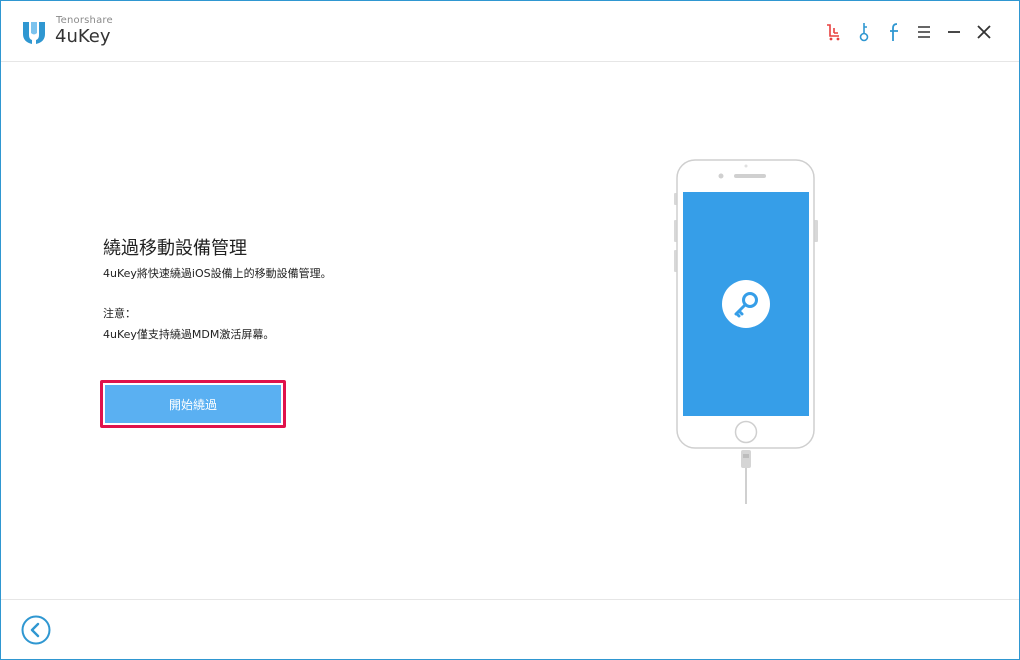  Describe the element at coordinates (746, 331) in the screenshot. I see `iphone-illustration` at that location.